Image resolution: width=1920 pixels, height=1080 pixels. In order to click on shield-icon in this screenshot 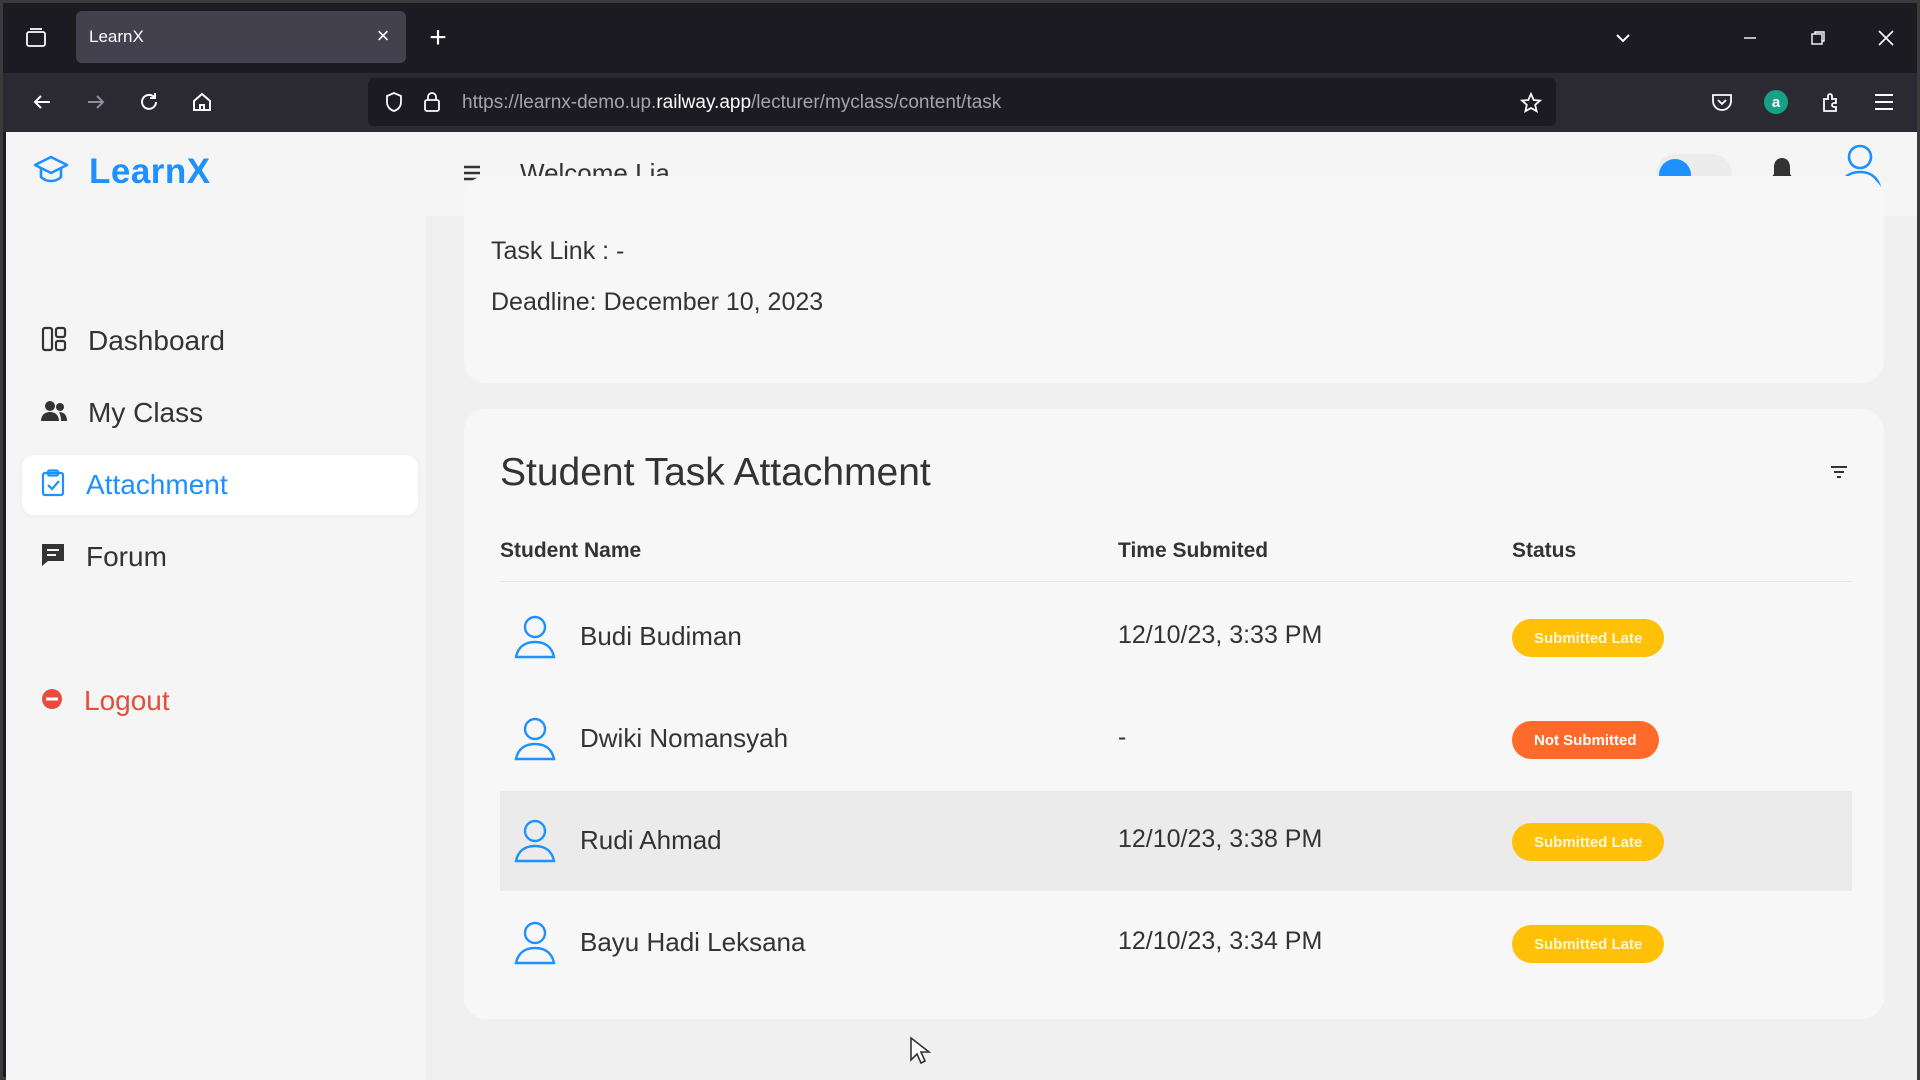, I will do `click(394, 102)`.